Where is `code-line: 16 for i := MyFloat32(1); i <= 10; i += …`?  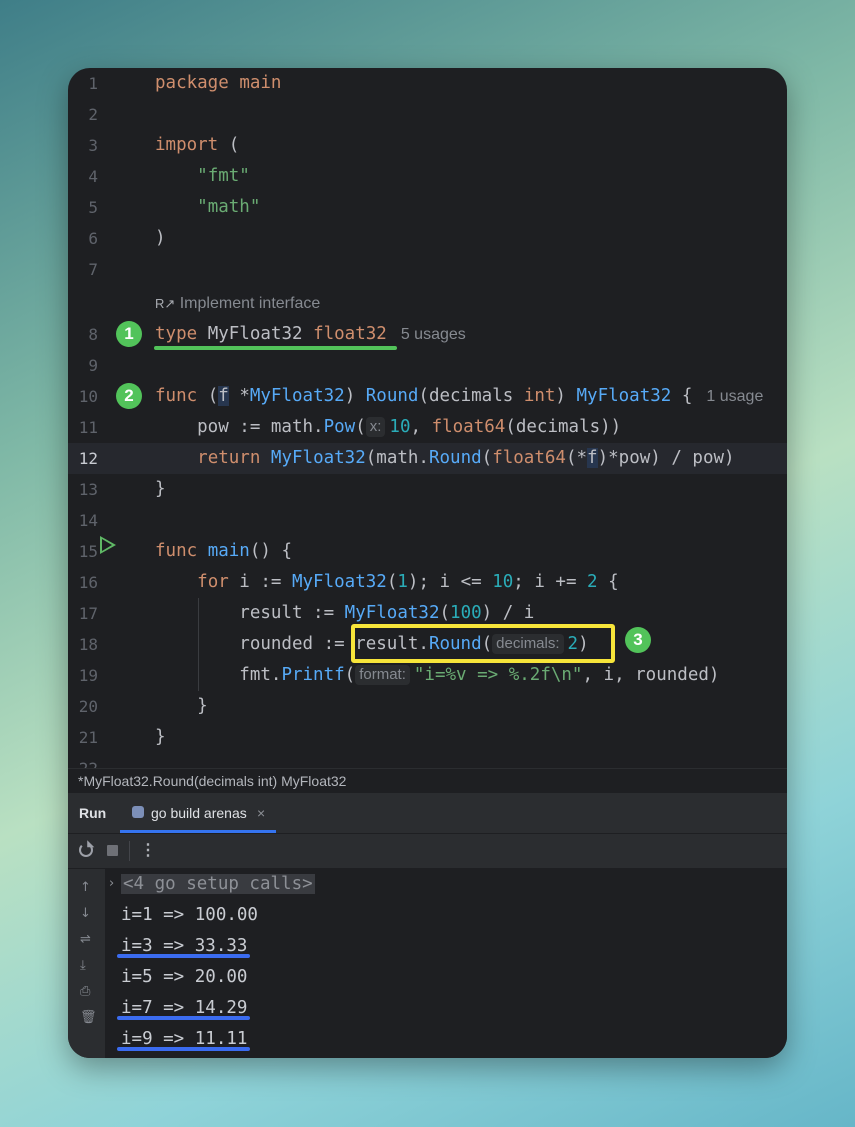 code-line: 16 for i := MyFloat32(1); i <= 10; i += … is located at coordinates (427, 582).